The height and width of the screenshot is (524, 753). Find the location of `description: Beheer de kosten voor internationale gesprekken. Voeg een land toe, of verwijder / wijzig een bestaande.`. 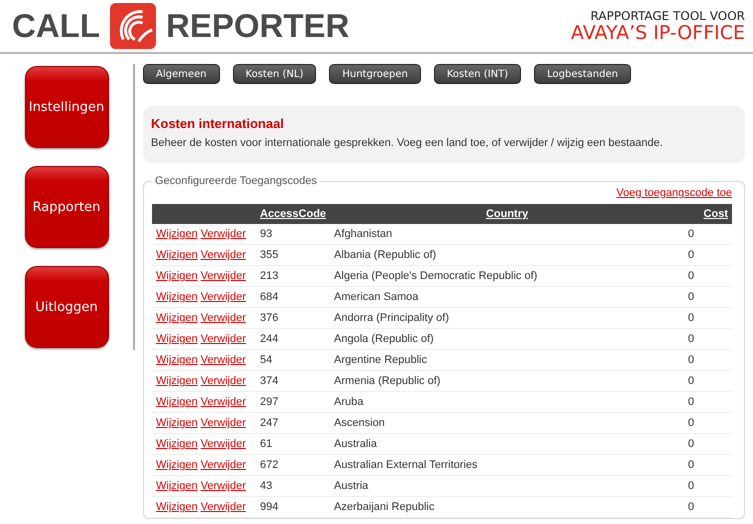

description: Beheer de kosten voor internationale gesprekken. Voeg een land toe, of verwijder / wijzig een bestaande. is located at coordinates (407, 143).